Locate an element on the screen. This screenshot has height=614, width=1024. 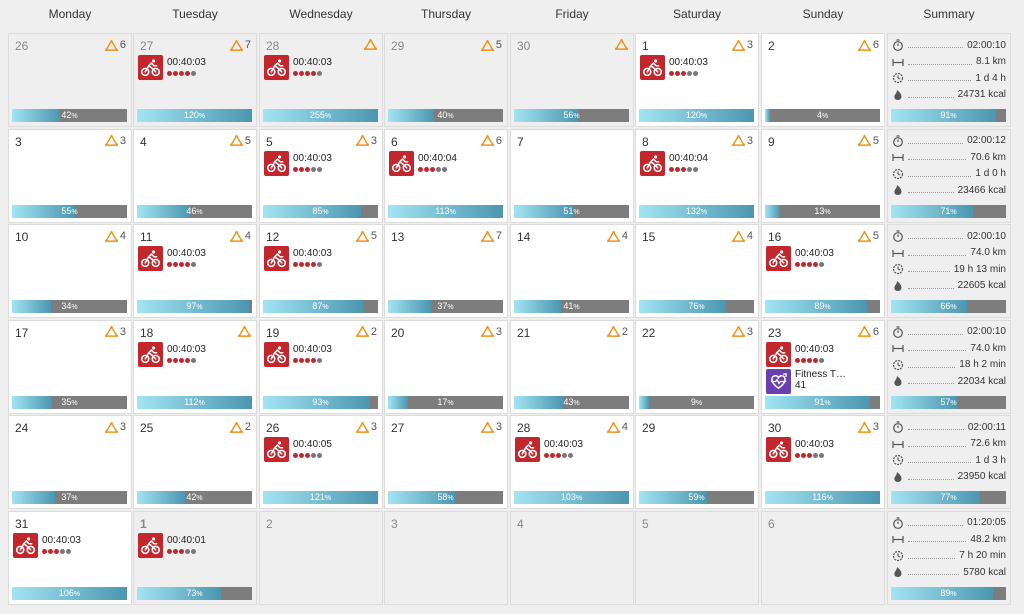
day-cell: 19 2 00:40:03 93% is located at coordinates (321, 366).